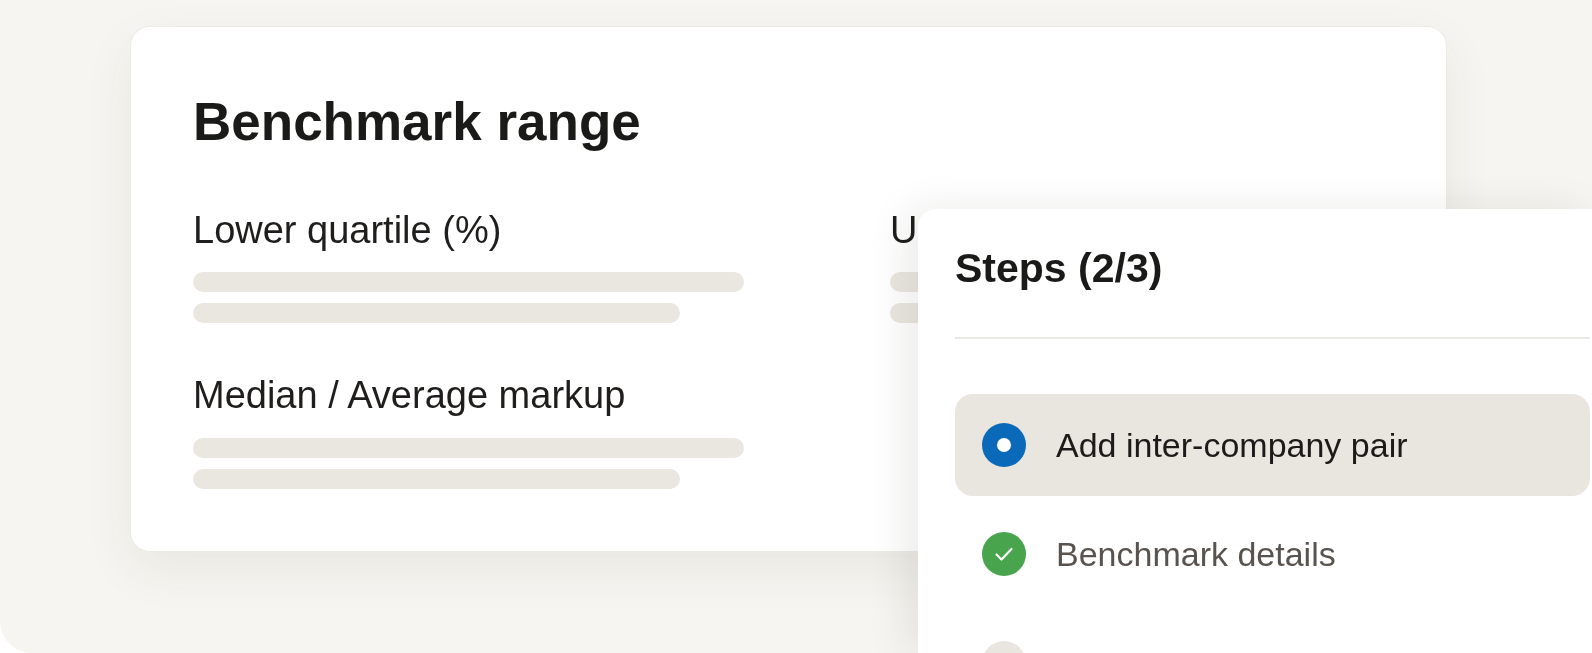 Image resolution: width=1592 pixels, height=653 pixels. Describe the element at coordinates (904, 230) in the screenshot. I see `field-label: U` at that location.